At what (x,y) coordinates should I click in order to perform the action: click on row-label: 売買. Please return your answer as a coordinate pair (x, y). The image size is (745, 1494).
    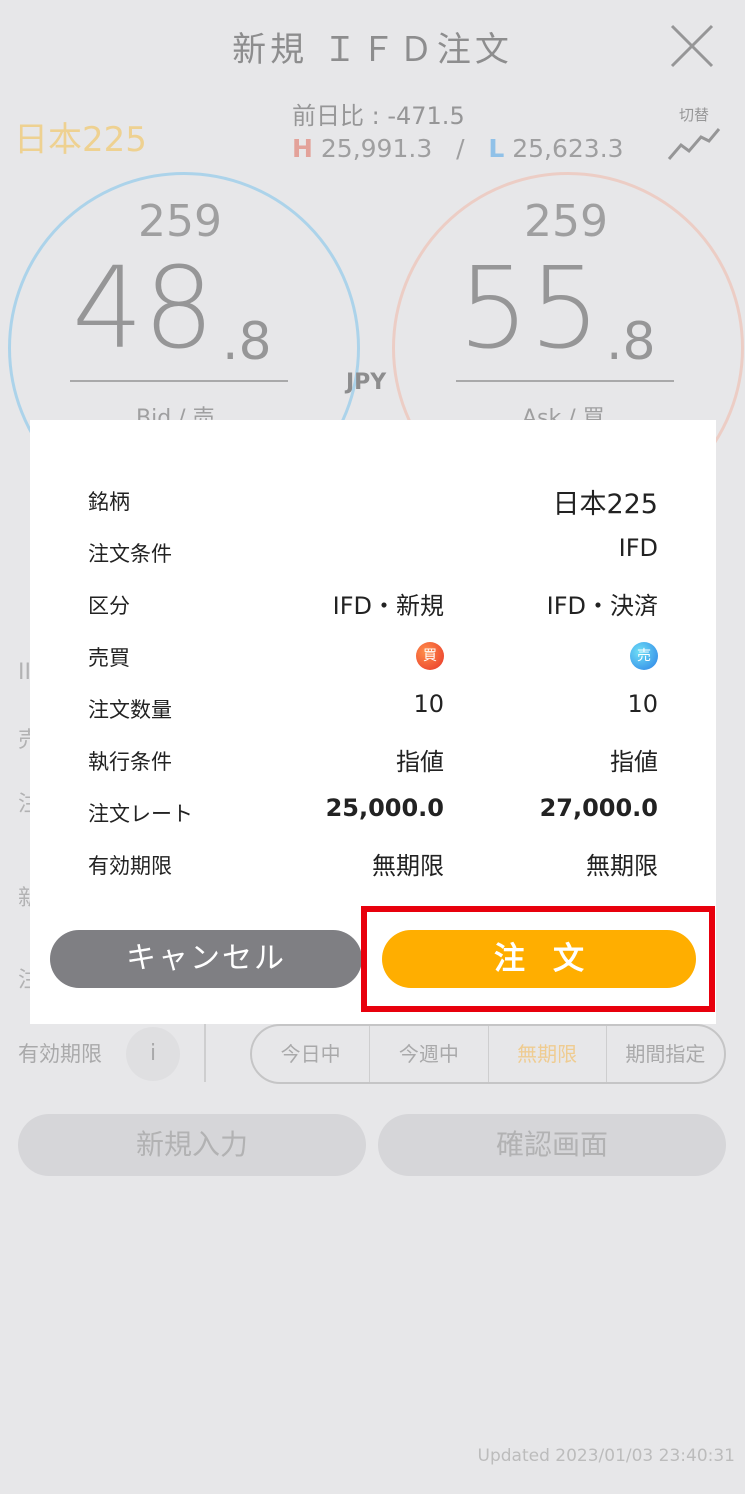
    Looking at the image, I should click on (109, 658).